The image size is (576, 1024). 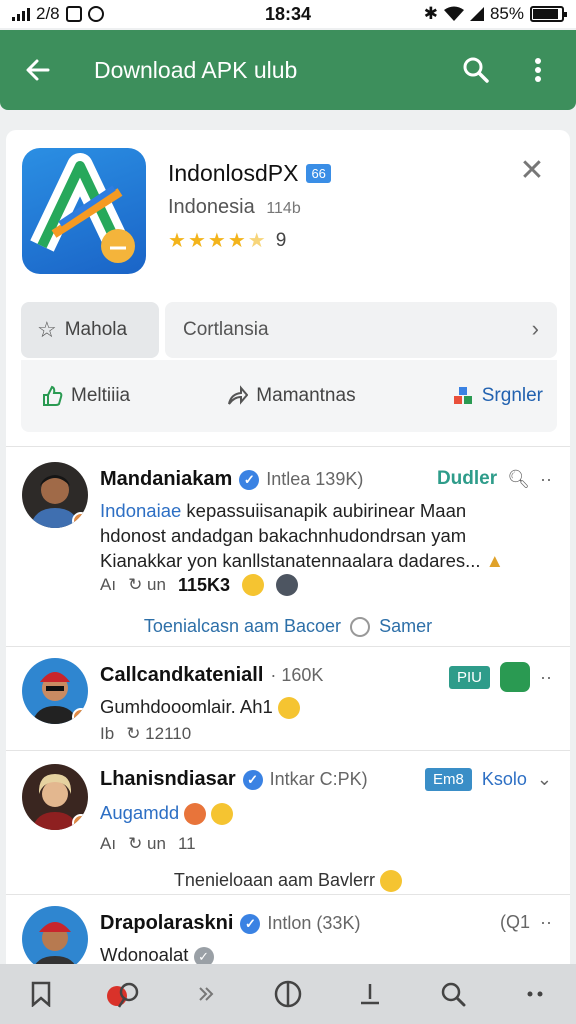 I want to click on app-bar: Download APK ulub, so click(x=288, y=70).